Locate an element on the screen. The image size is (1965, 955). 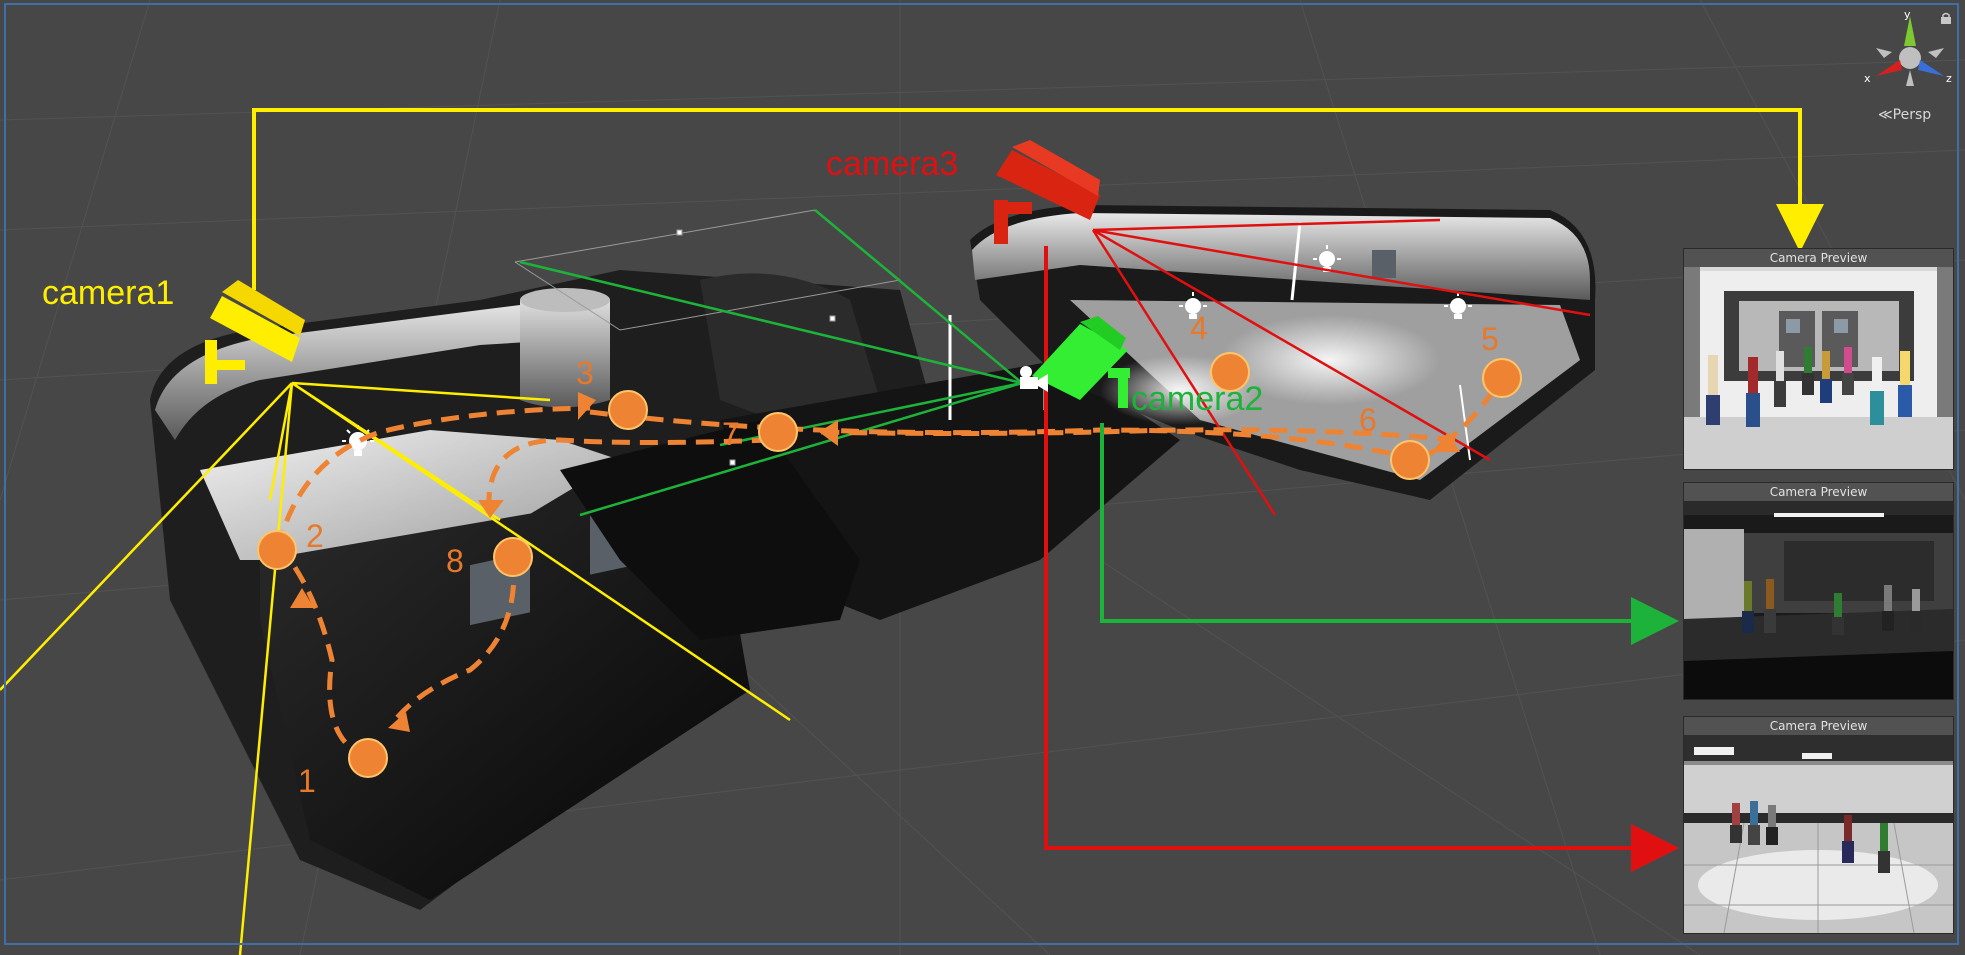
camera2-label: camera2 is located at coordinates (1197, 399).